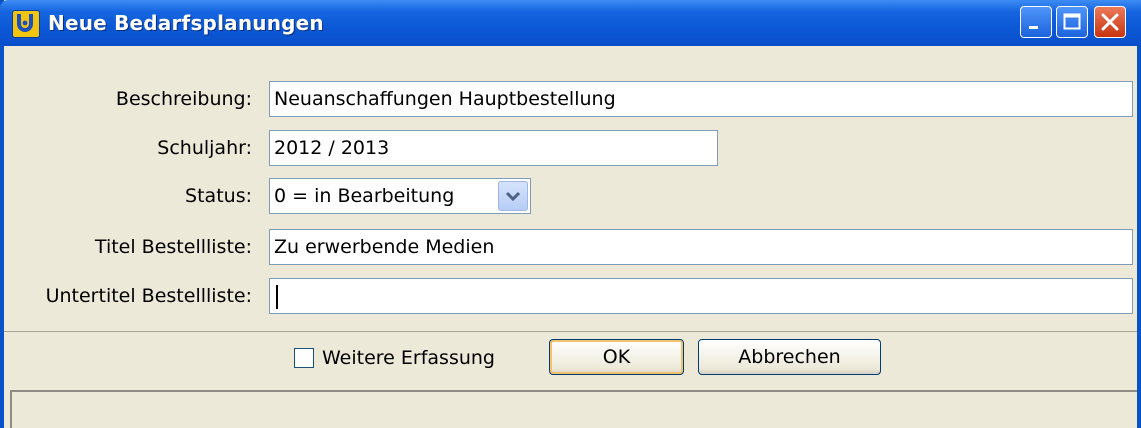 The image size is (1141, 428). I want to click on titel-value: Zu erwerbende Medien, so click(384, 247).